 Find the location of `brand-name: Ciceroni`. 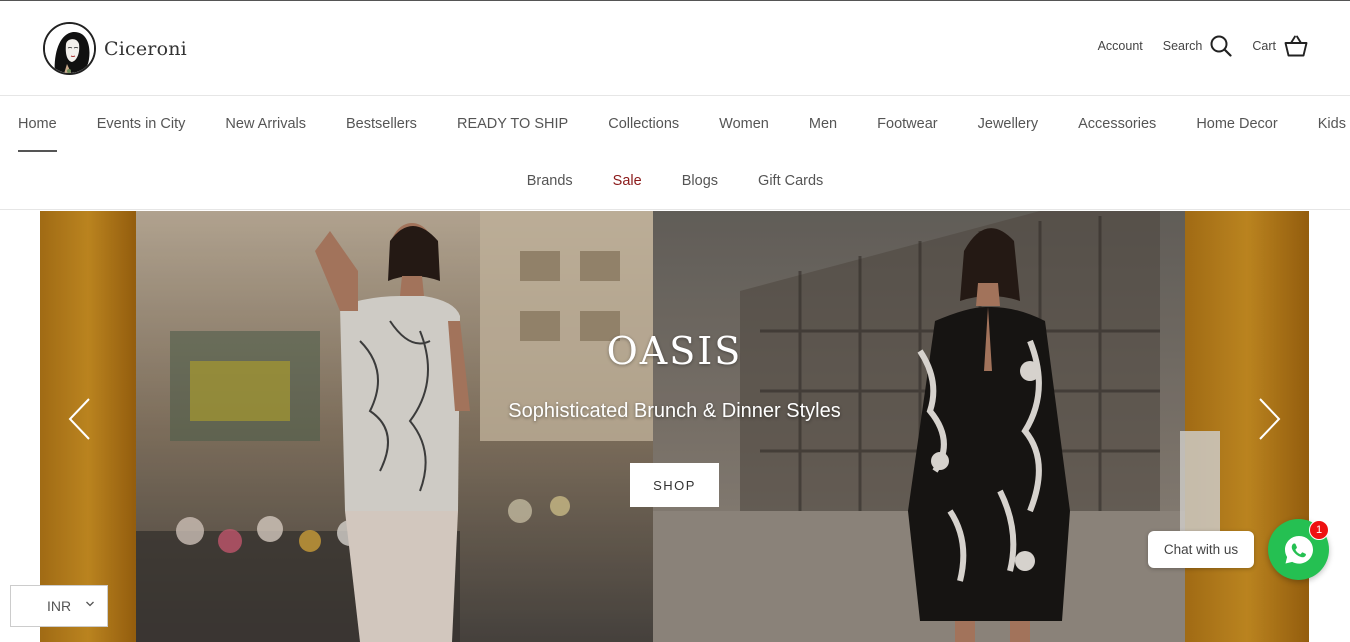

brand-name: Ciceroni is located at coordinates (145, 48).